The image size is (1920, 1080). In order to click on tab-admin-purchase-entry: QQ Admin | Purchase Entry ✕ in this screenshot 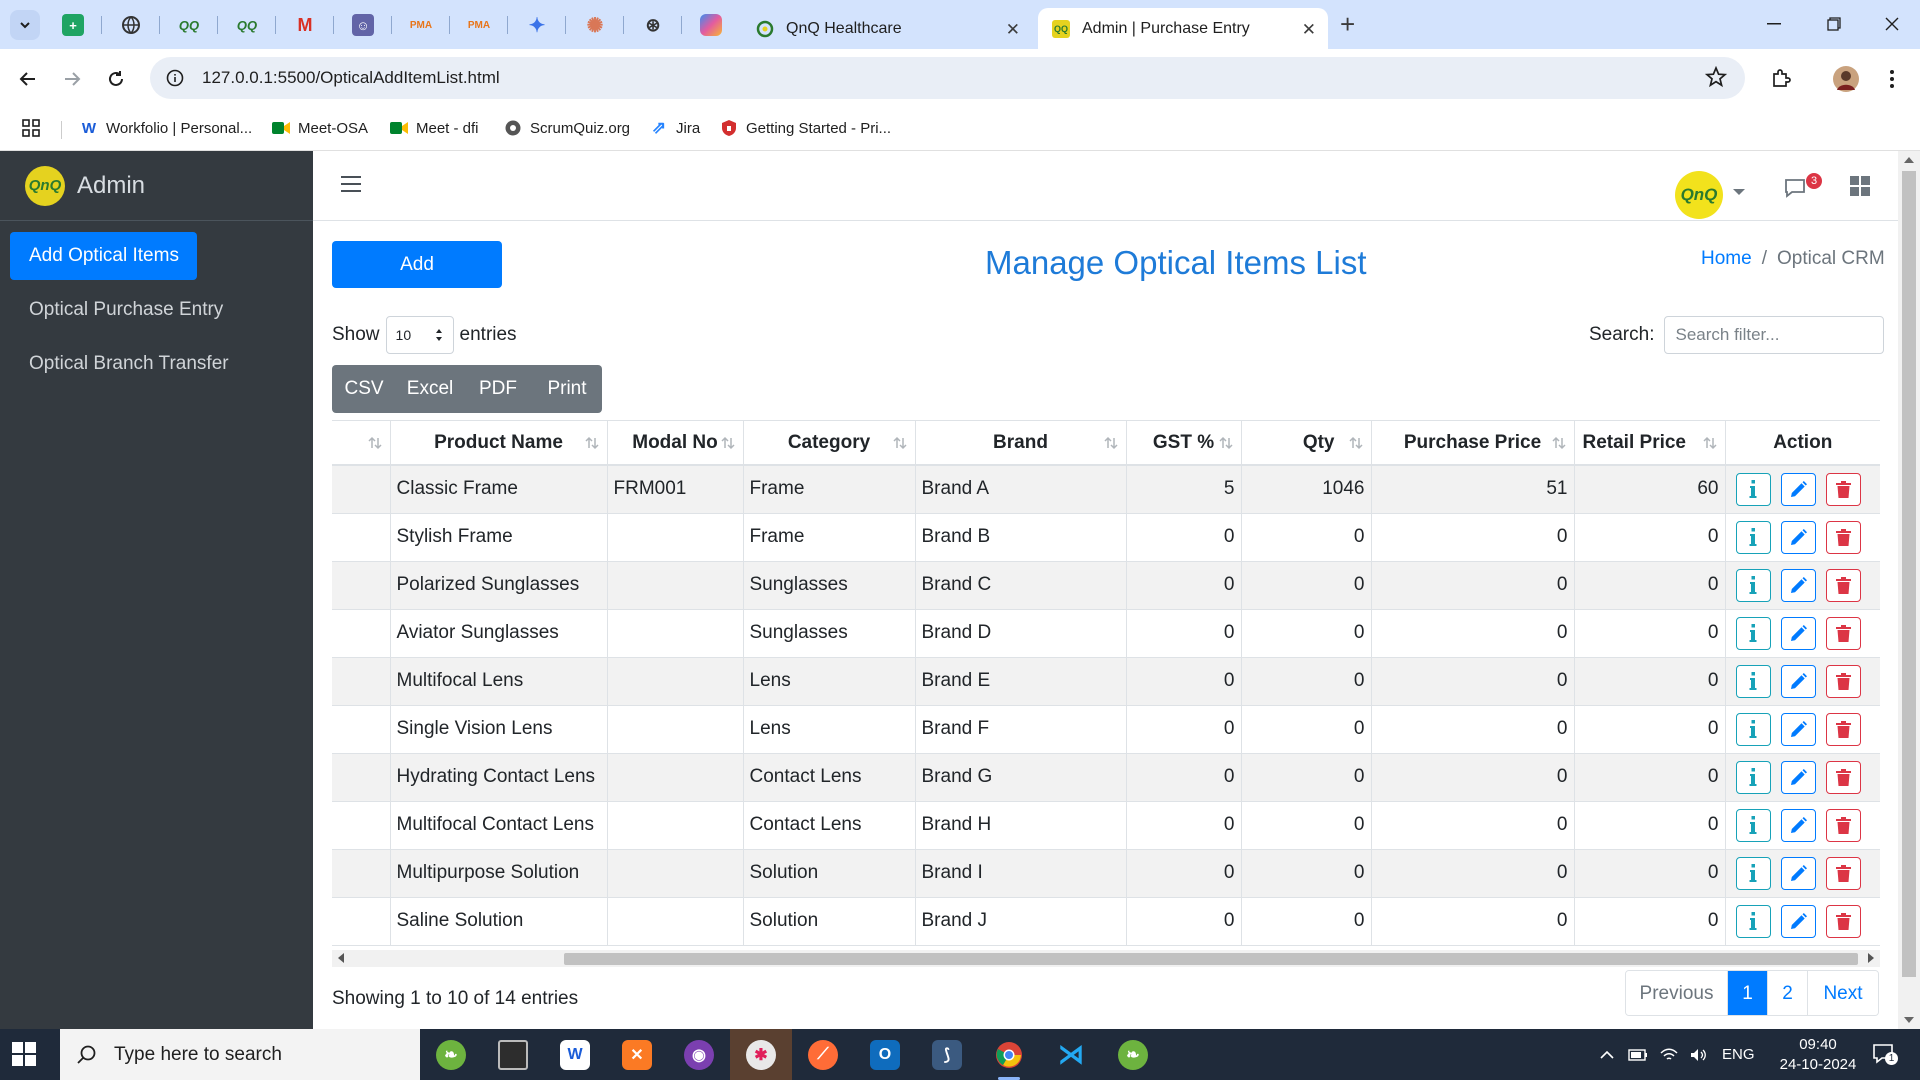, I will do `click(1183, 28)`.